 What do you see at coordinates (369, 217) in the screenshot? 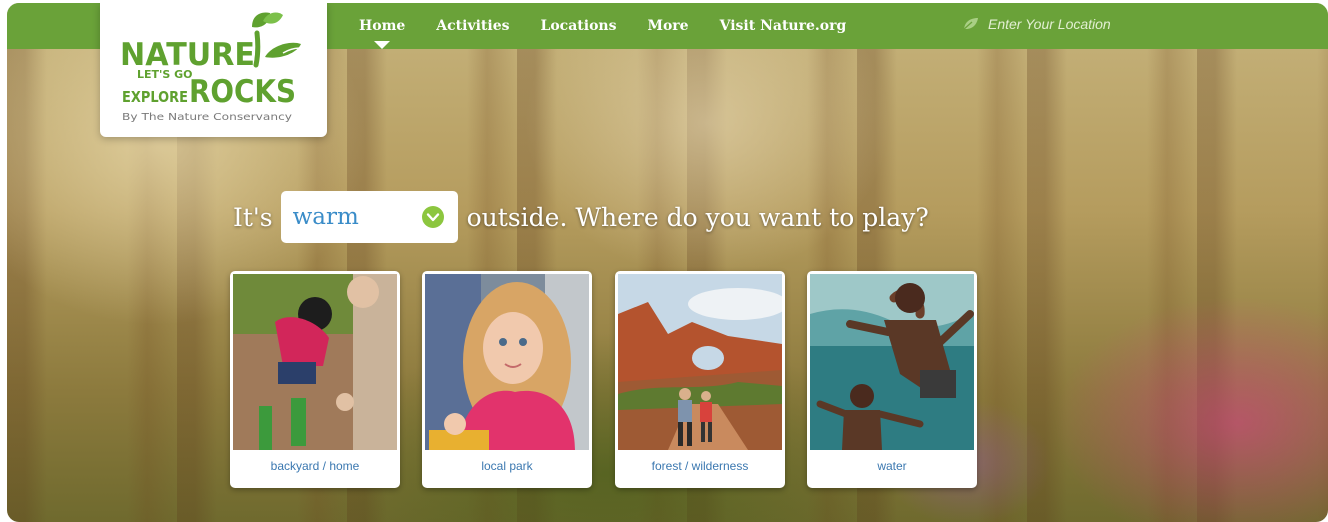
I see `temperature-select: warm` at bounding box center [369, 217].